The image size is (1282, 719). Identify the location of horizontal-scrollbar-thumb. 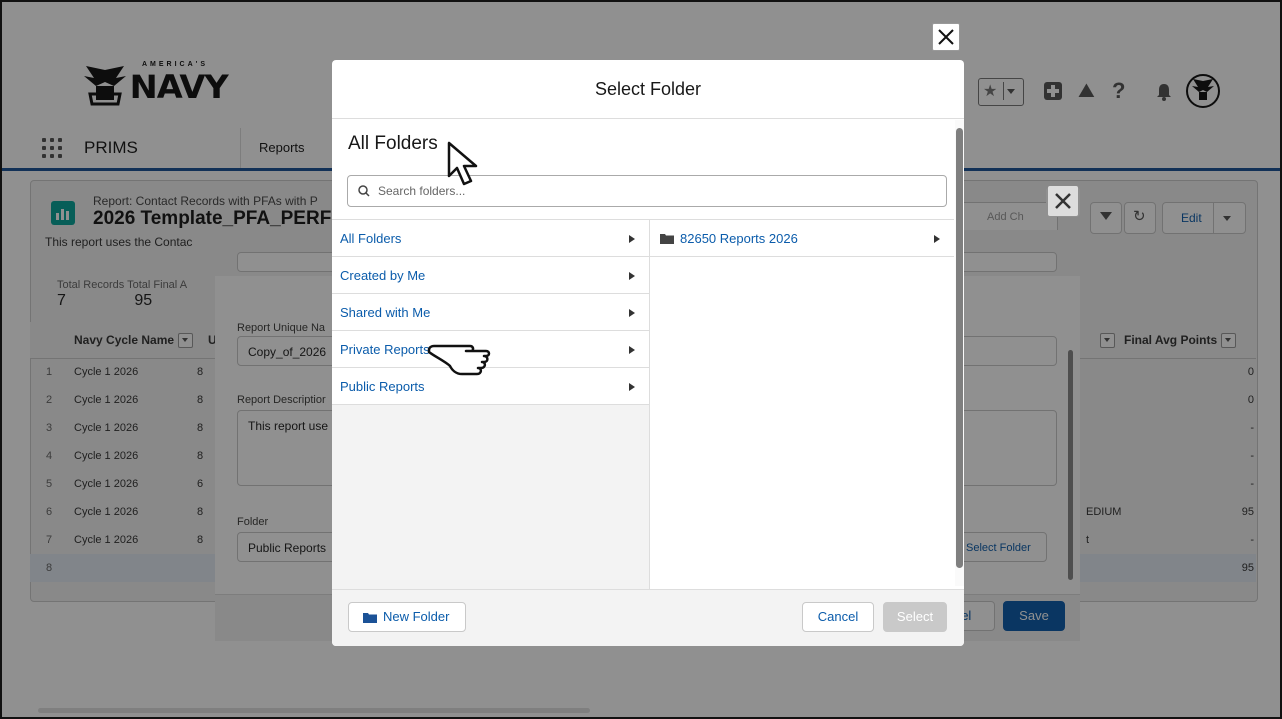
(314, 710).